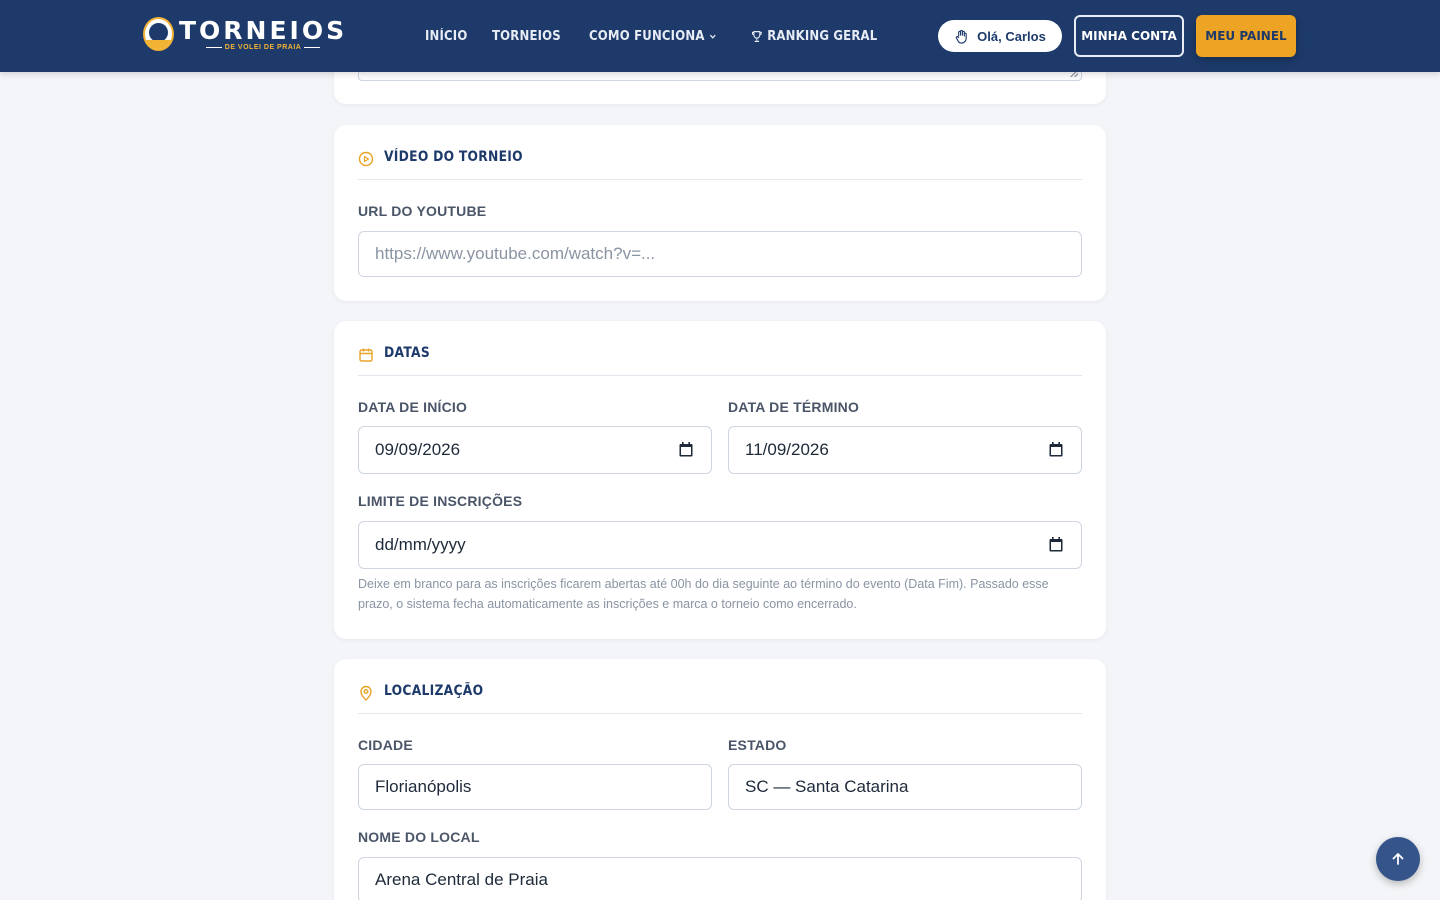  What do you see at coordinates (905, 450) in the screenshot?
I see `end-date-input: 11/09/2026` at bounding box center [905, 450].